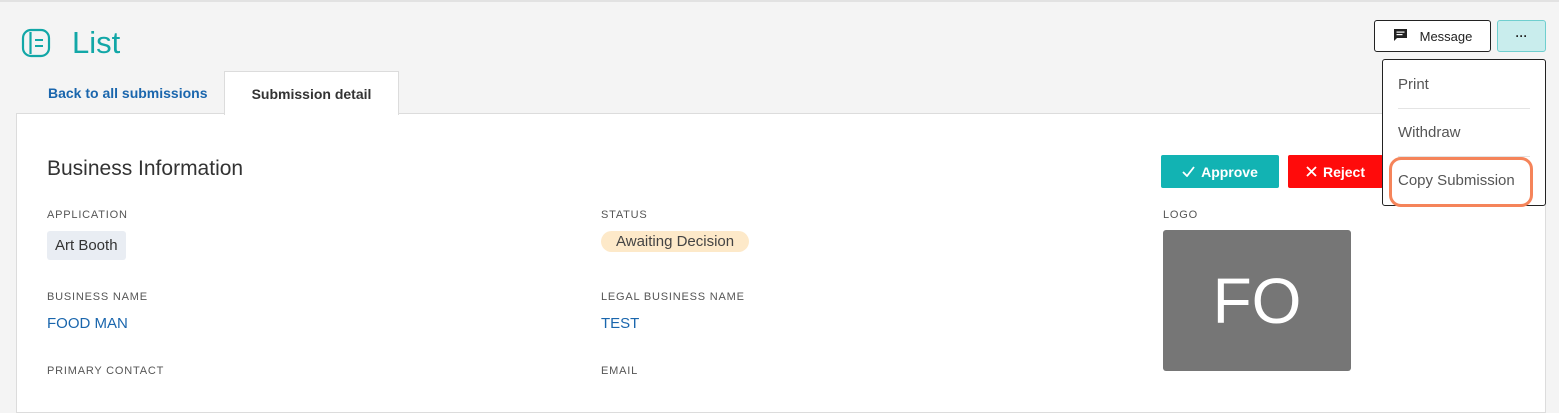 The width and height of the screenshot is (1559, 413). Describe the element at coordinates (1400, 36) in the screenshot. I see `message-icon` at that location.